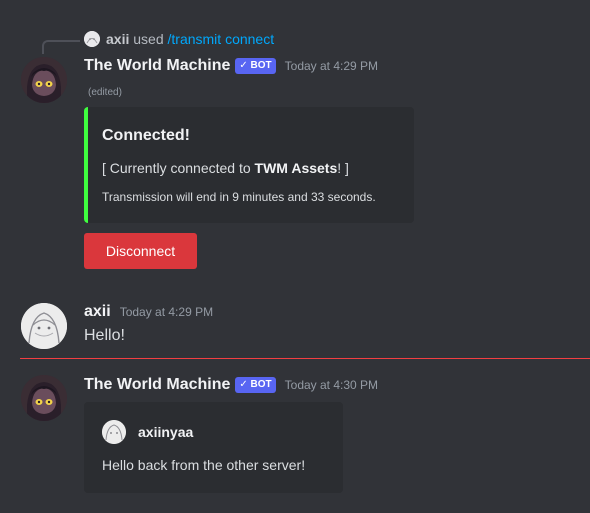 This screenshot has width=590, height=513. I want to click on embed-description: [ Currently connected to TWM Assets! ], so click(225, 168).